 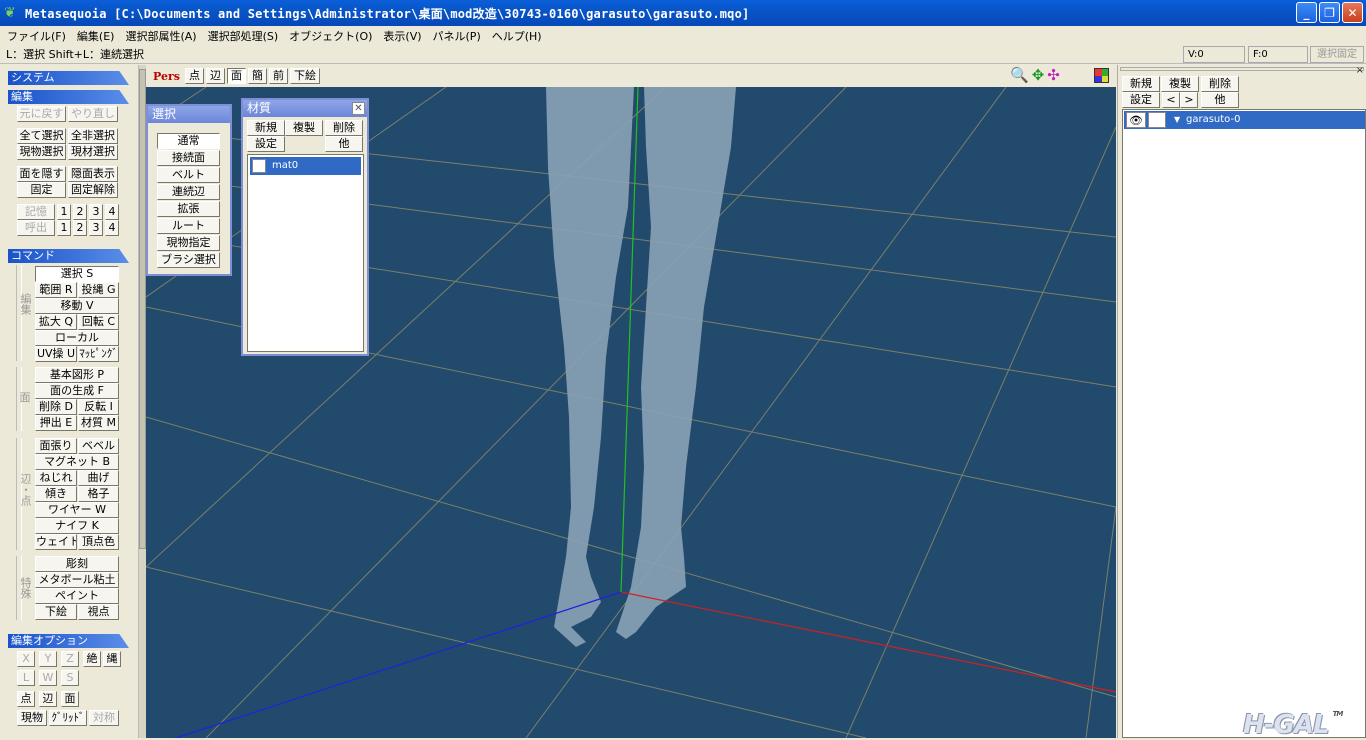 I want to click on recall-button: 呼出, so click(x=36, y=228).